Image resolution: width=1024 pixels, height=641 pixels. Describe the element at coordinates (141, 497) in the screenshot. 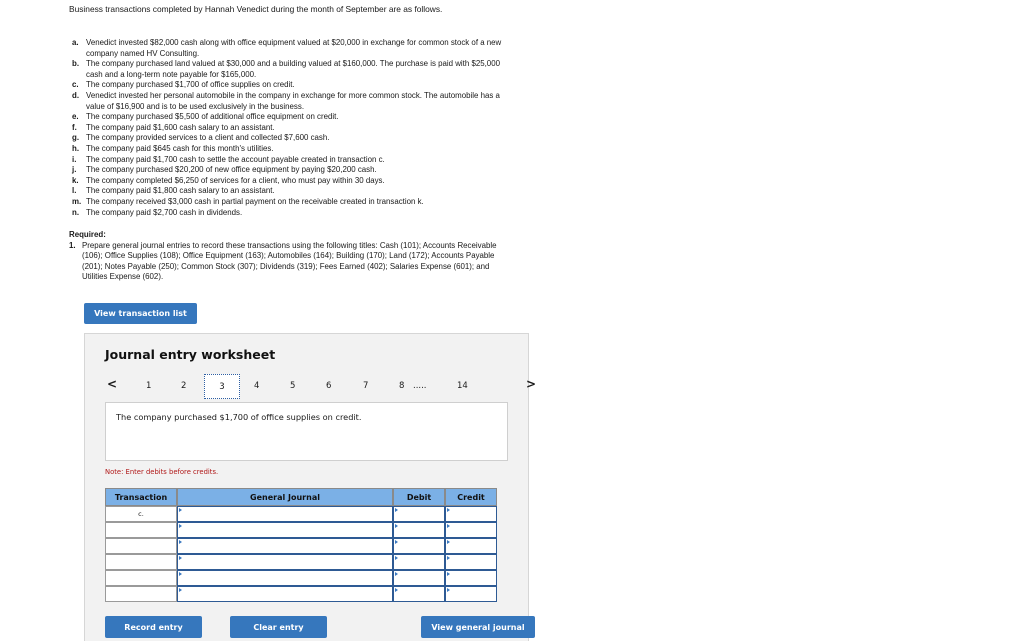

I see `header-transaction: Transaction` at that location.